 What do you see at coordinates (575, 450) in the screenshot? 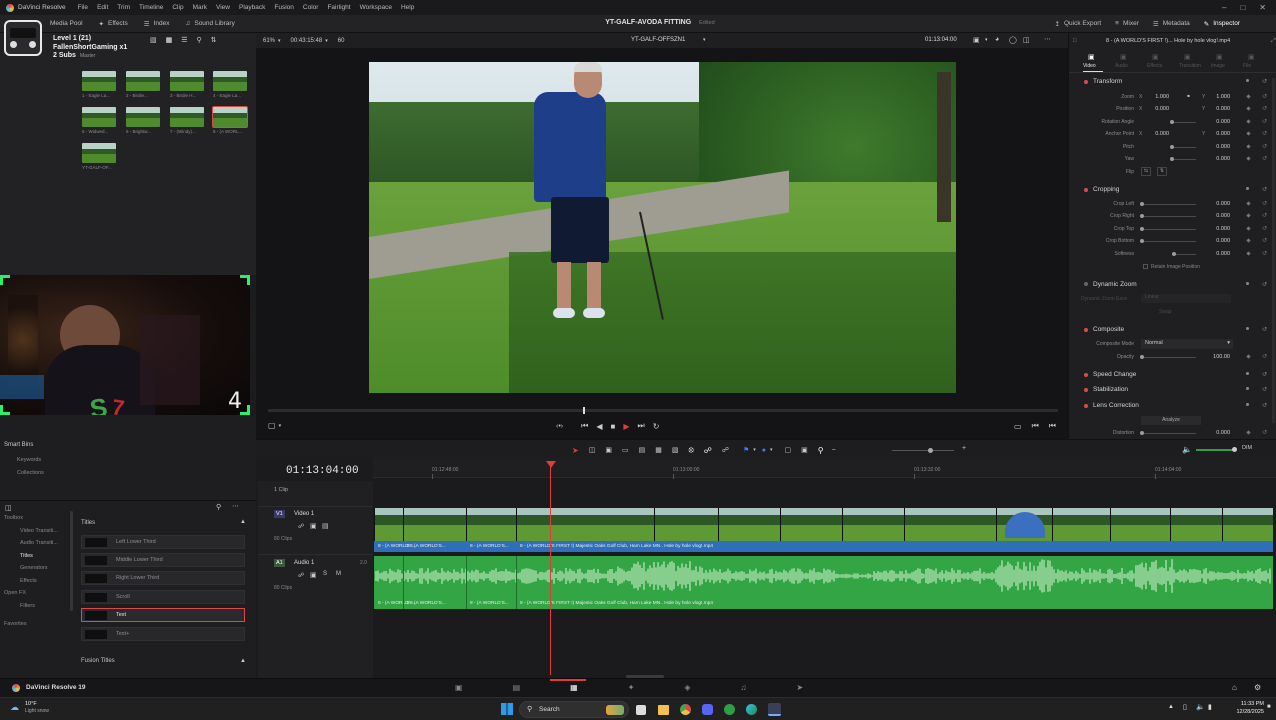
I see `selection-tool-icon: ➤` at bounding box center [575, 450].